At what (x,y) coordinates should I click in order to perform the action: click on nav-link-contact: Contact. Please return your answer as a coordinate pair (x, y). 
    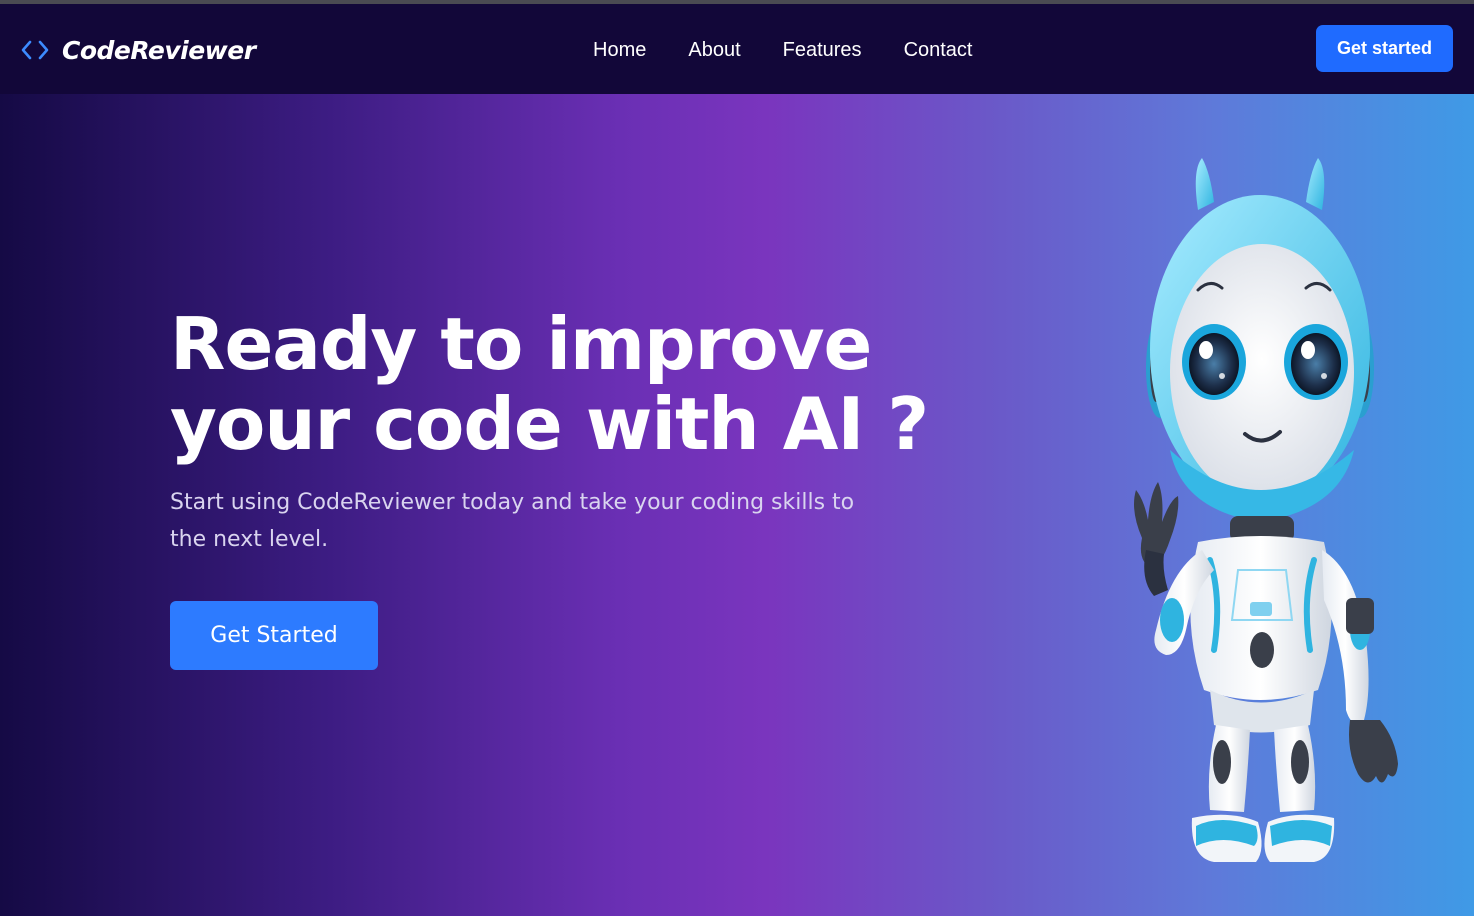
    Looking at the image, I should click on (938, 50).